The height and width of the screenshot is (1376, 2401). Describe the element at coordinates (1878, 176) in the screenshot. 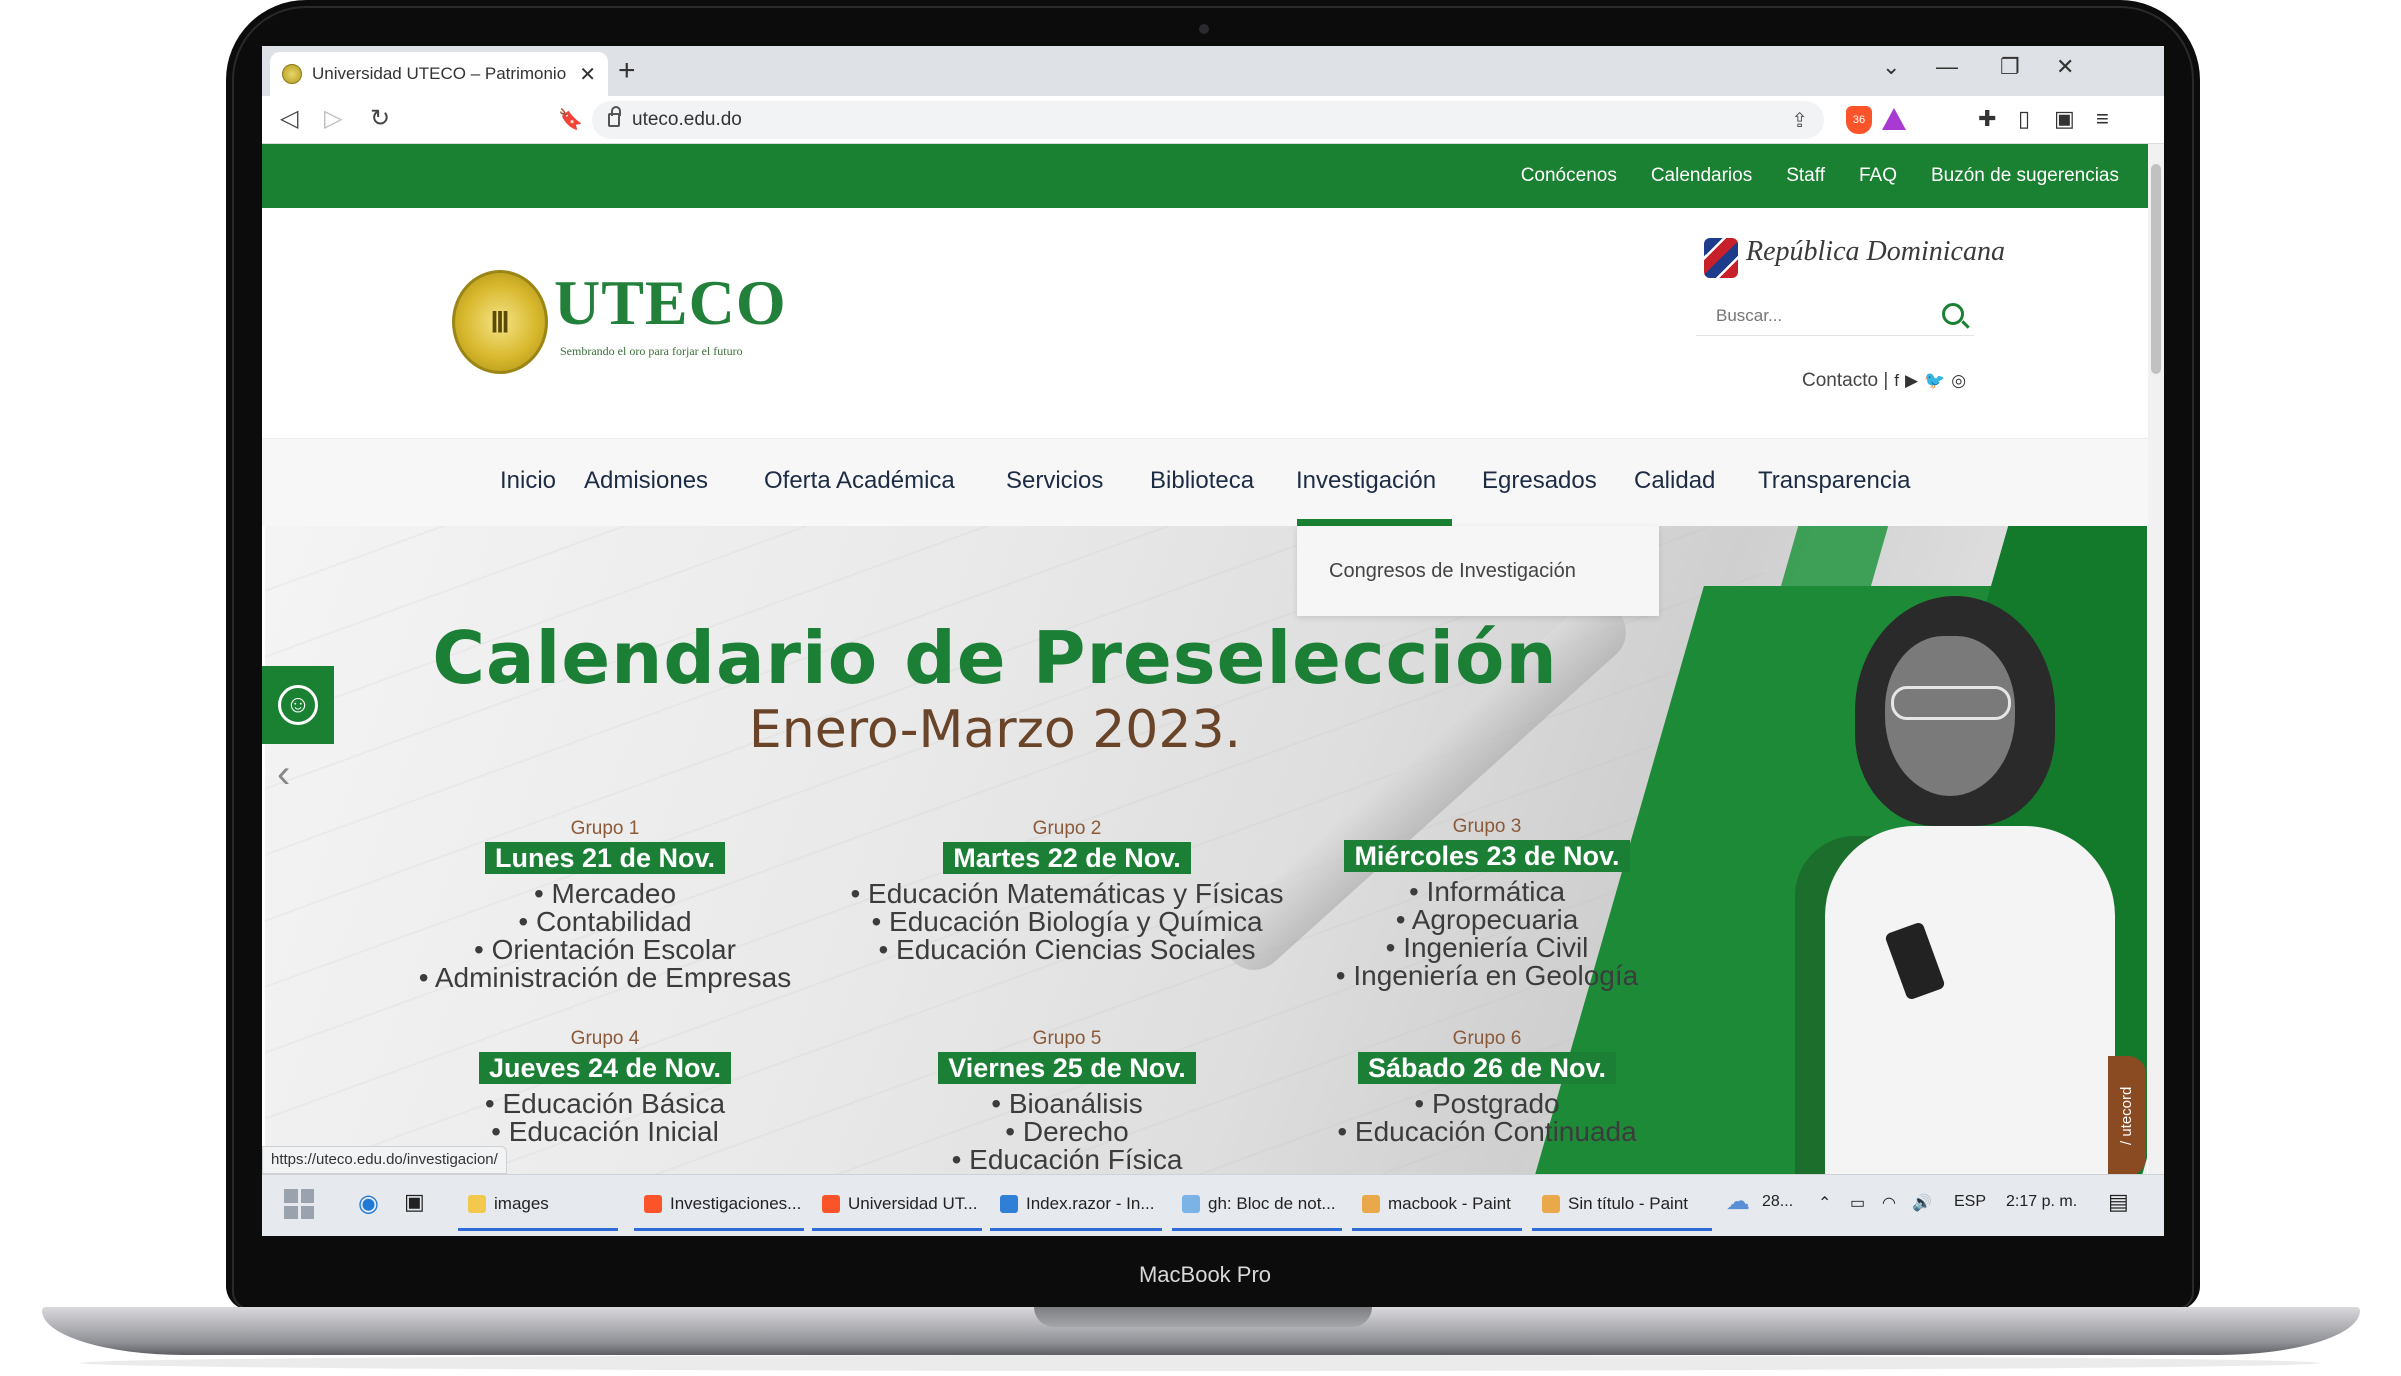

I see `topbar-link-faq: FAQ` at that location.